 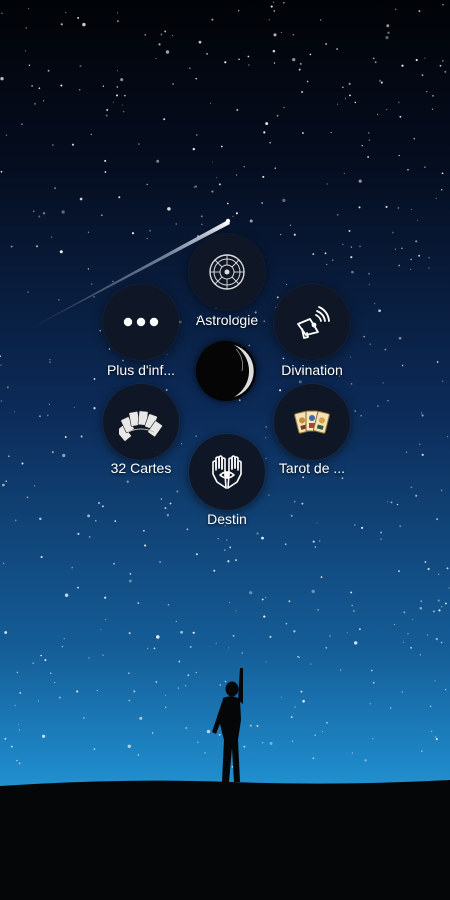 What do you see at coordinates (141, 468) in the screenshot?
I see `32-cartes-label: 32 Cartes` at bounding box center [141, 468].